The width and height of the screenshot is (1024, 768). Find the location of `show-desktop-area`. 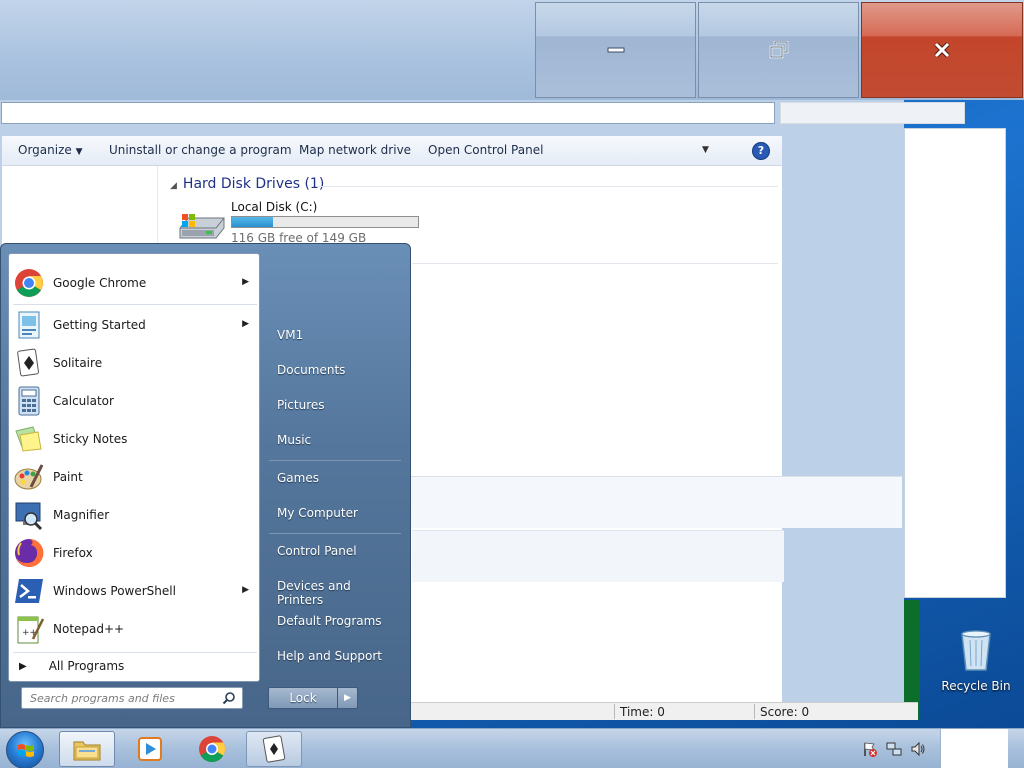

show-desktop-area is located at coordinates (974, 748).